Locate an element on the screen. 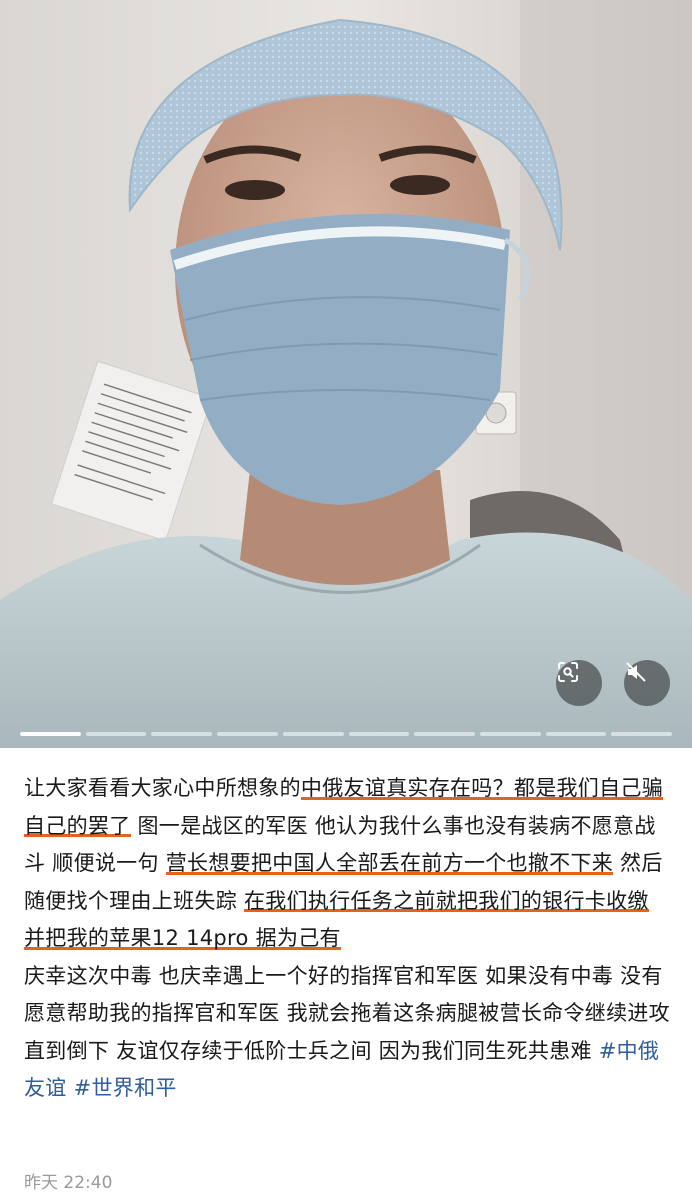 The image size is (692, 1200). post-timestamp: 昨天 22:40 is located at coordinates (68, 1183).